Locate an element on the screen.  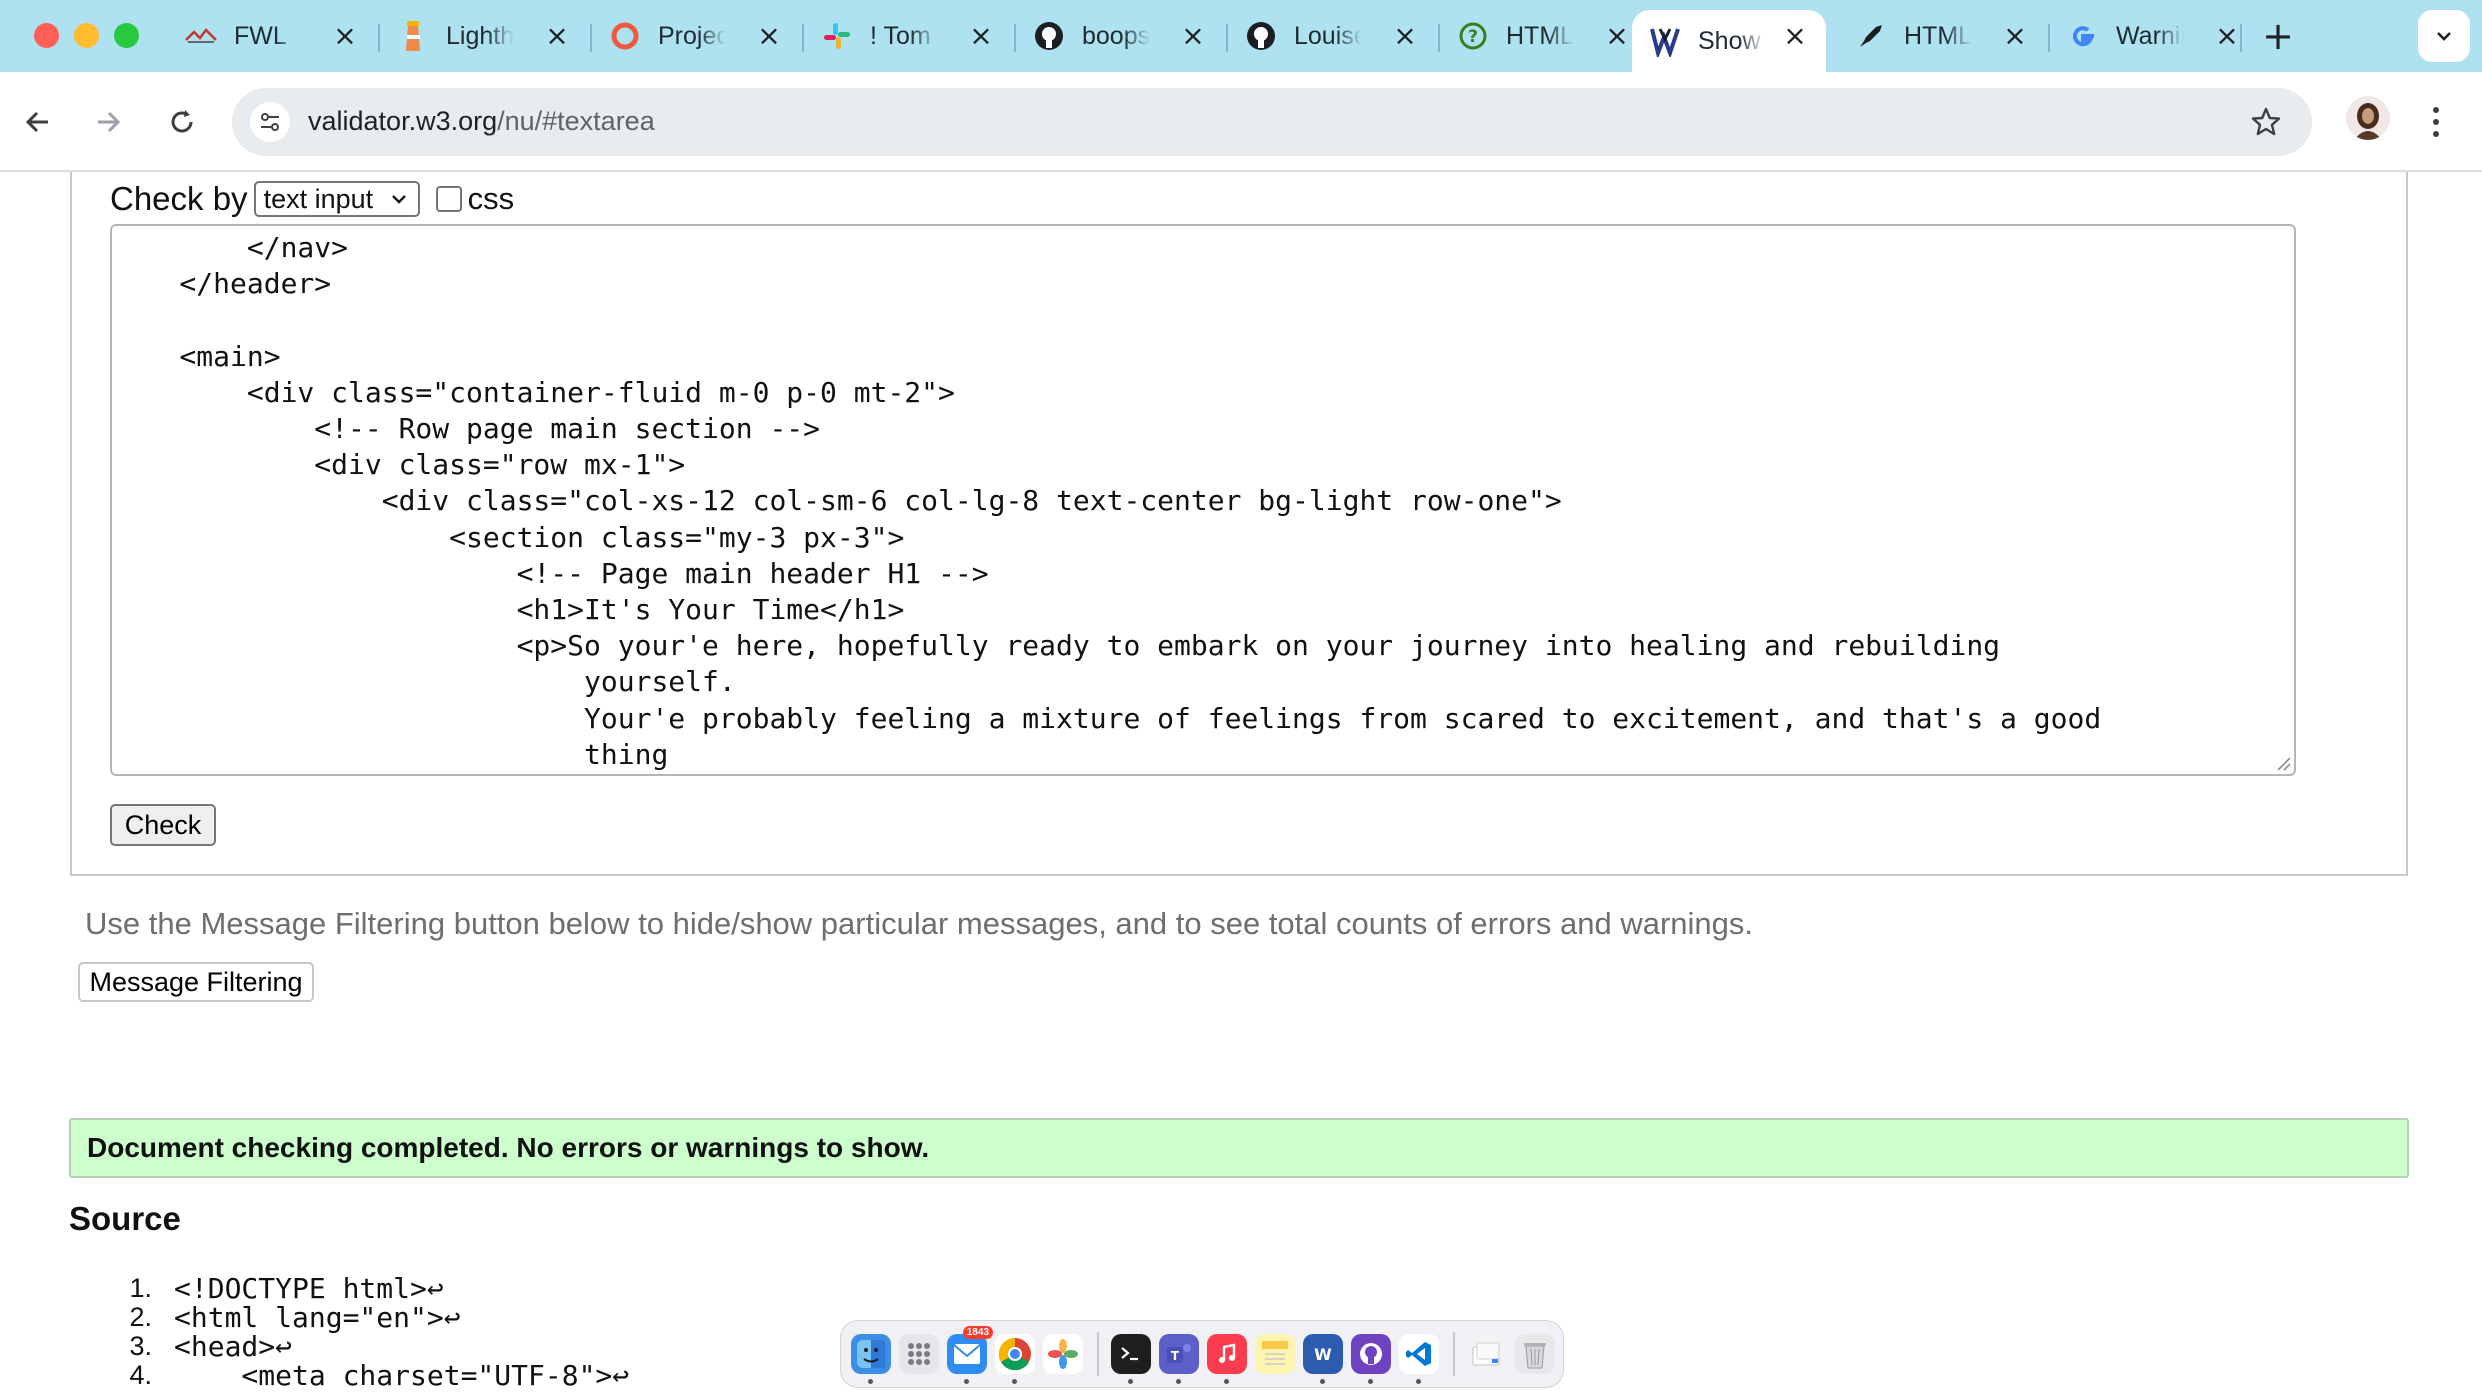
tab-title: FWL is located at coordinates (260, 35).